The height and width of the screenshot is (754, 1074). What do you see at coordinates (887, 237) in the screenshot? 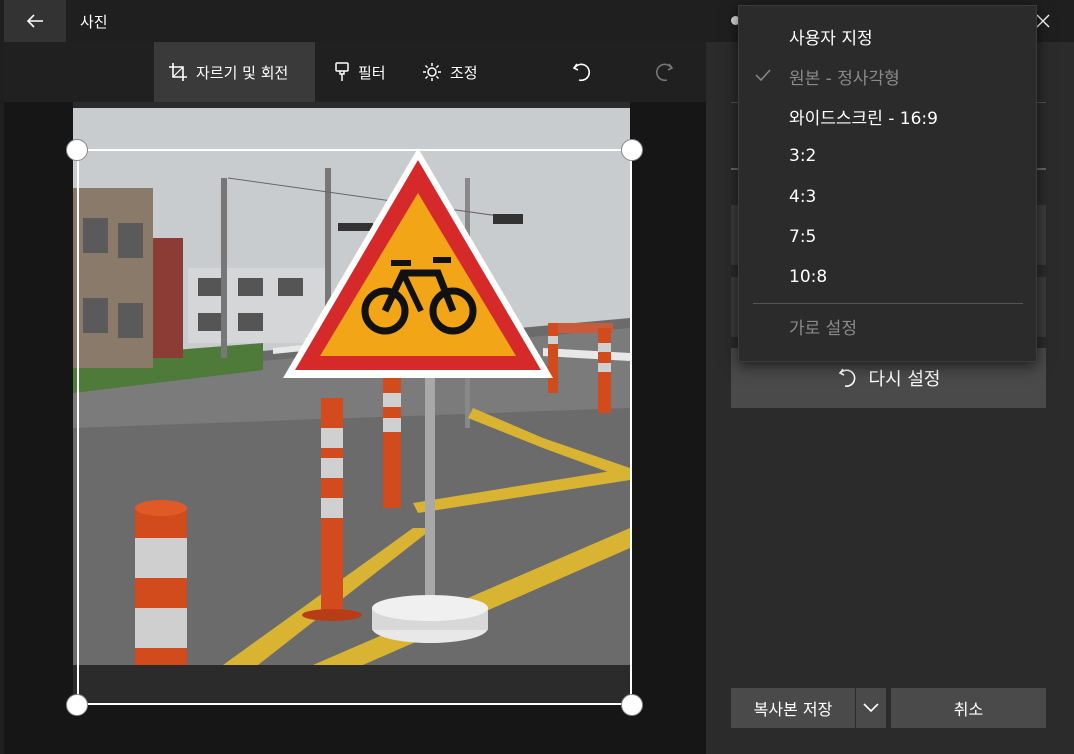
I see `menu-item-7-5: 7:5` at bounding box center [887, 237].